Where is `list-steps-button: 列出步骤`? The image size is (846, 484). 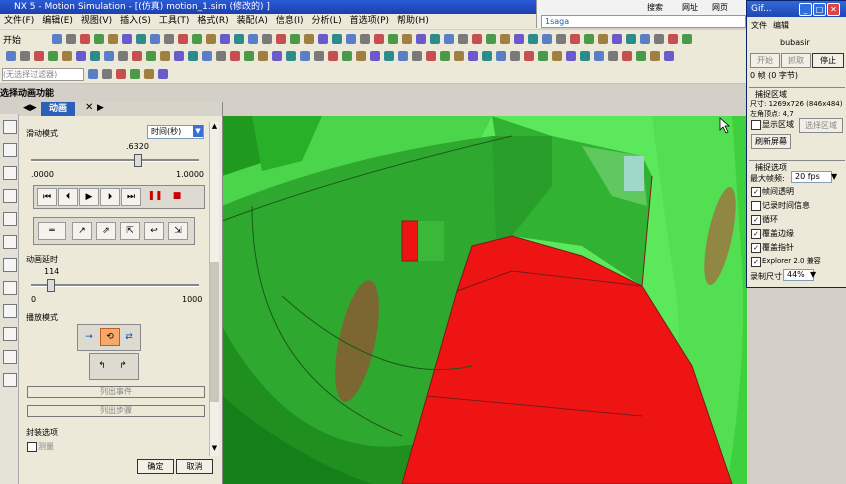 list-steps-button: 列出步骤 is located at coordinates (116, 411).